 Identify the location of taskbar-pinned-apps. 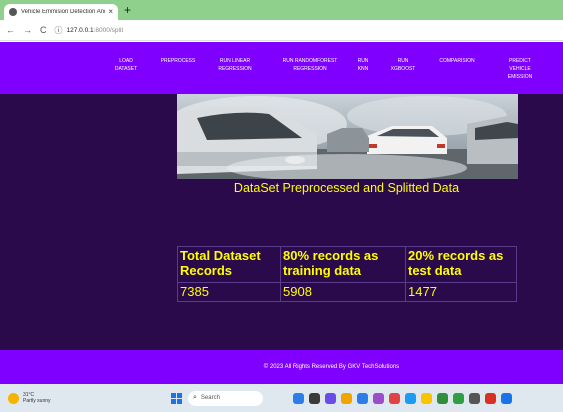
(405, 398).